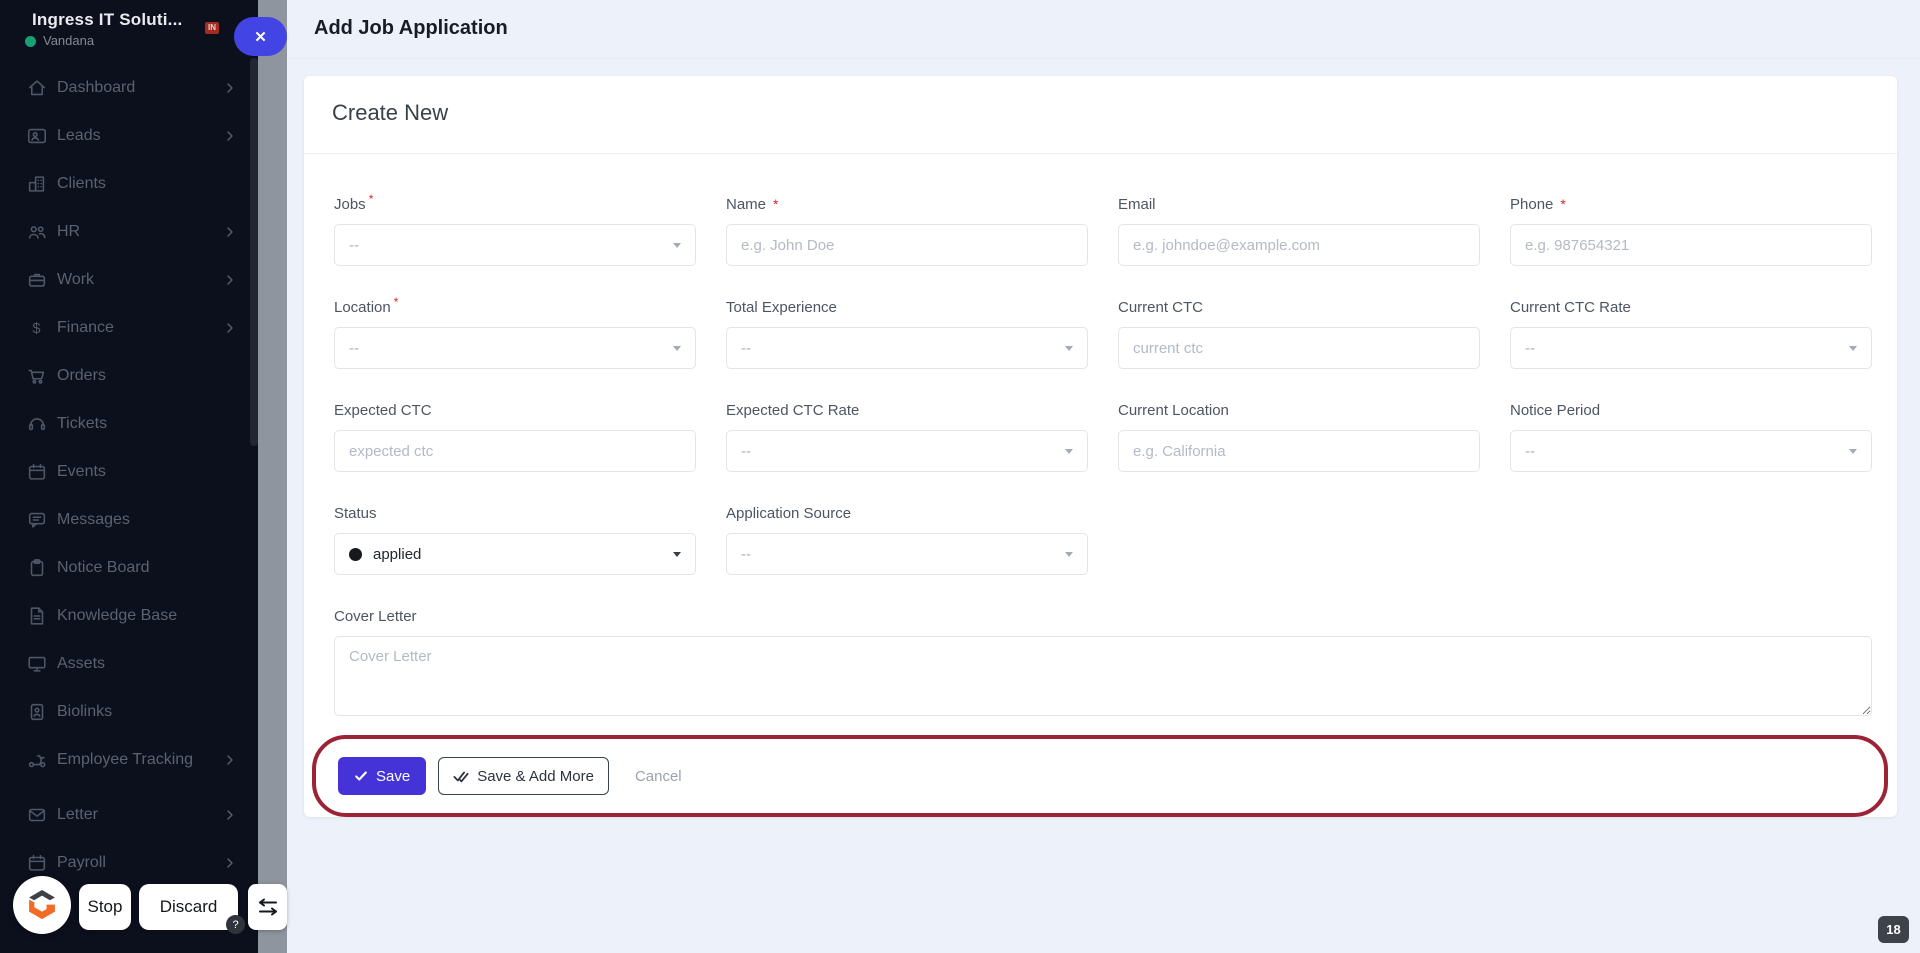 The height and width of the screenshot is (953, 1920). Describe the element at coordinates (789, 513) in the screenshot. I see `field-label-text: Application Source` at that location.